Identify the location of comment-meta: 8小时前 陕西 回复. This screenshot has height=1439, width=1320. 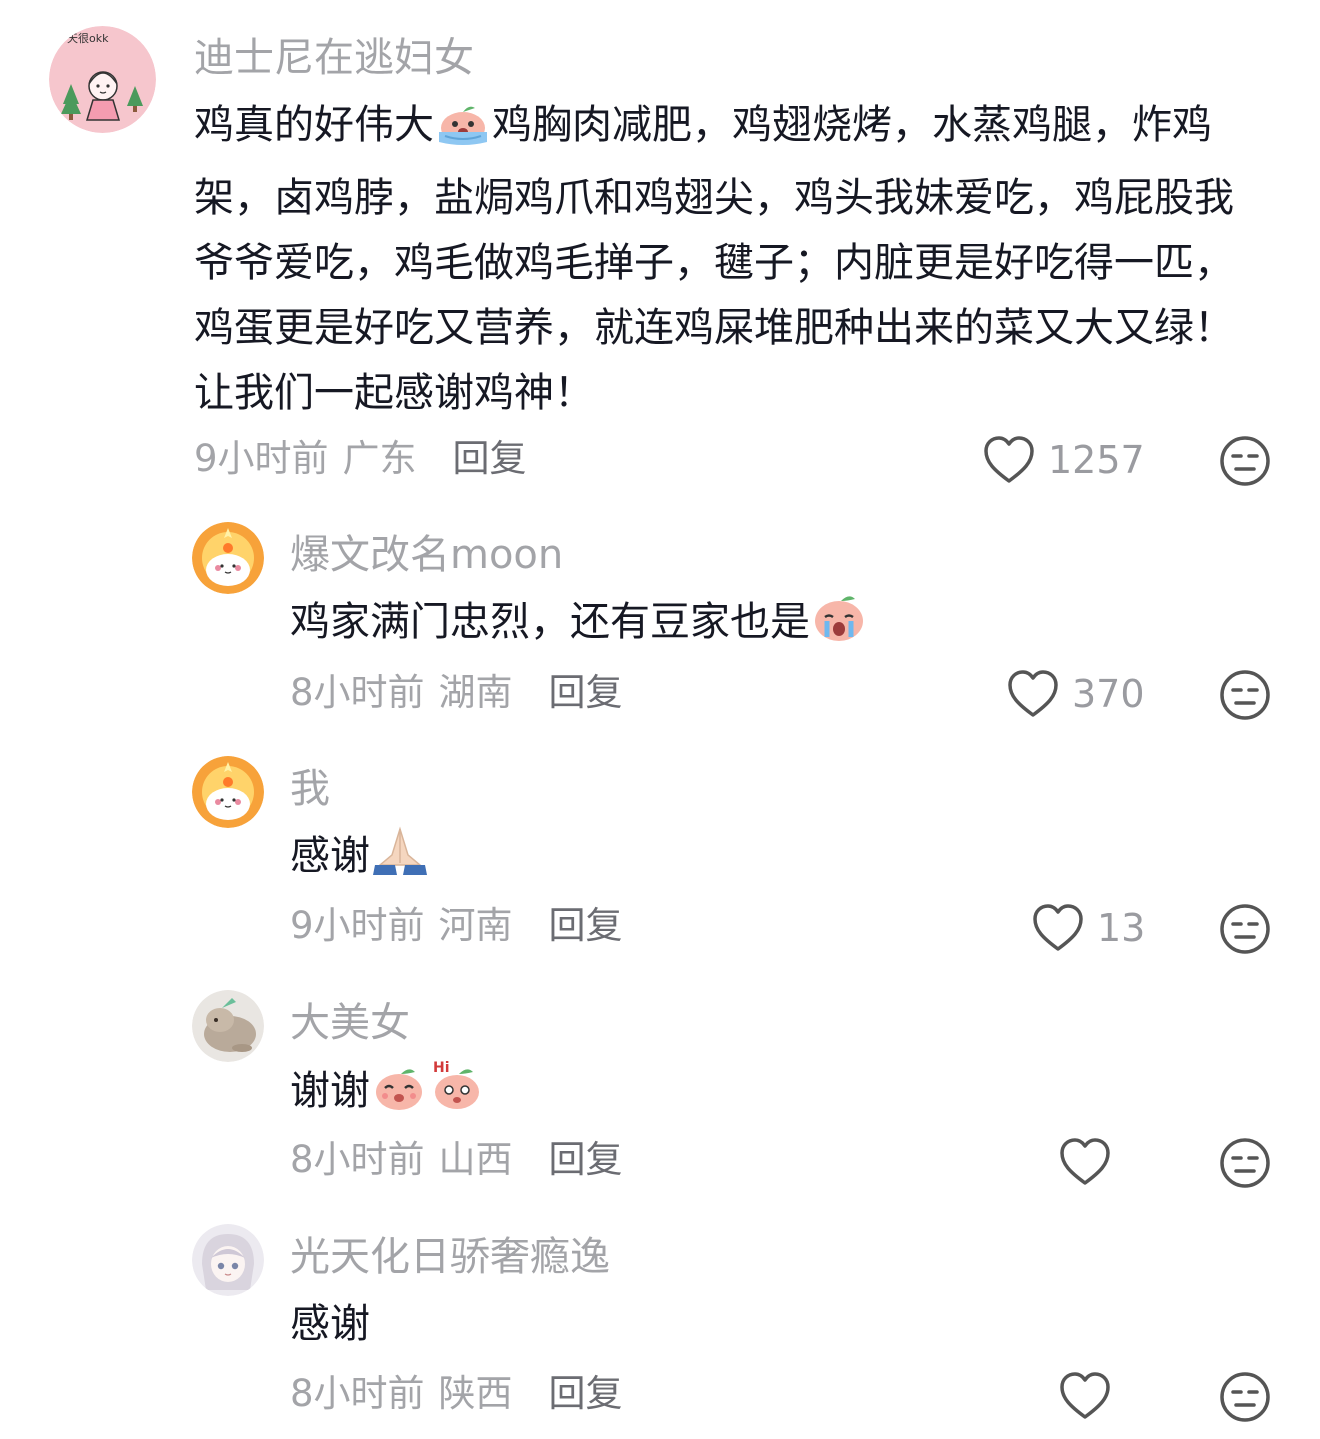
(456, 1394).